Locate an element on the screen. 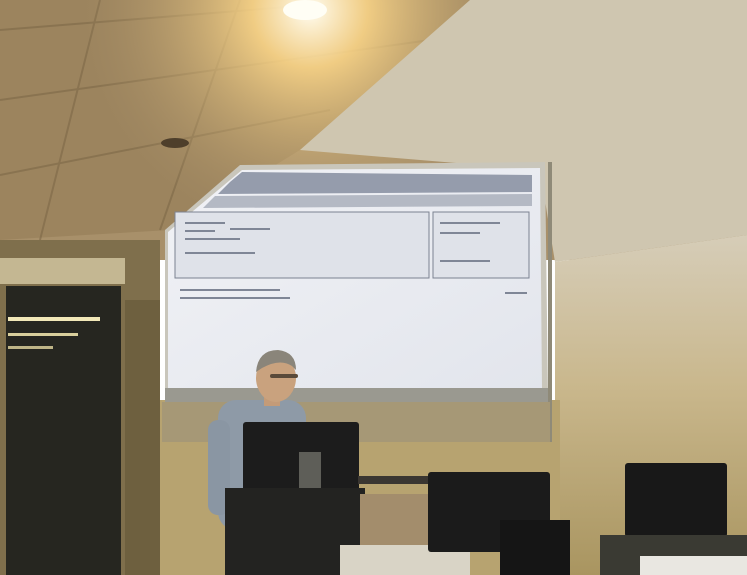  door-header is located at coordinates (62, 271).